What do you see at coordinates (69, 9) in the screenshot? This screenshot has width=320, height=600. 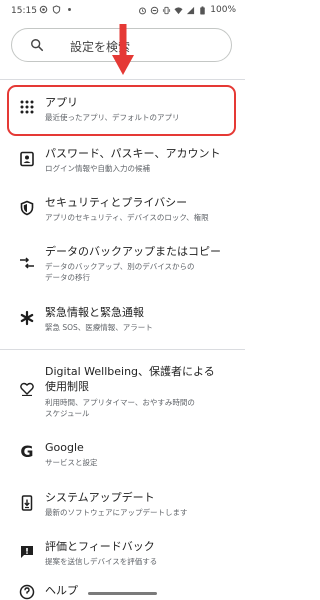 I see `notification-dot-icon` at bounding box center [69, 9].